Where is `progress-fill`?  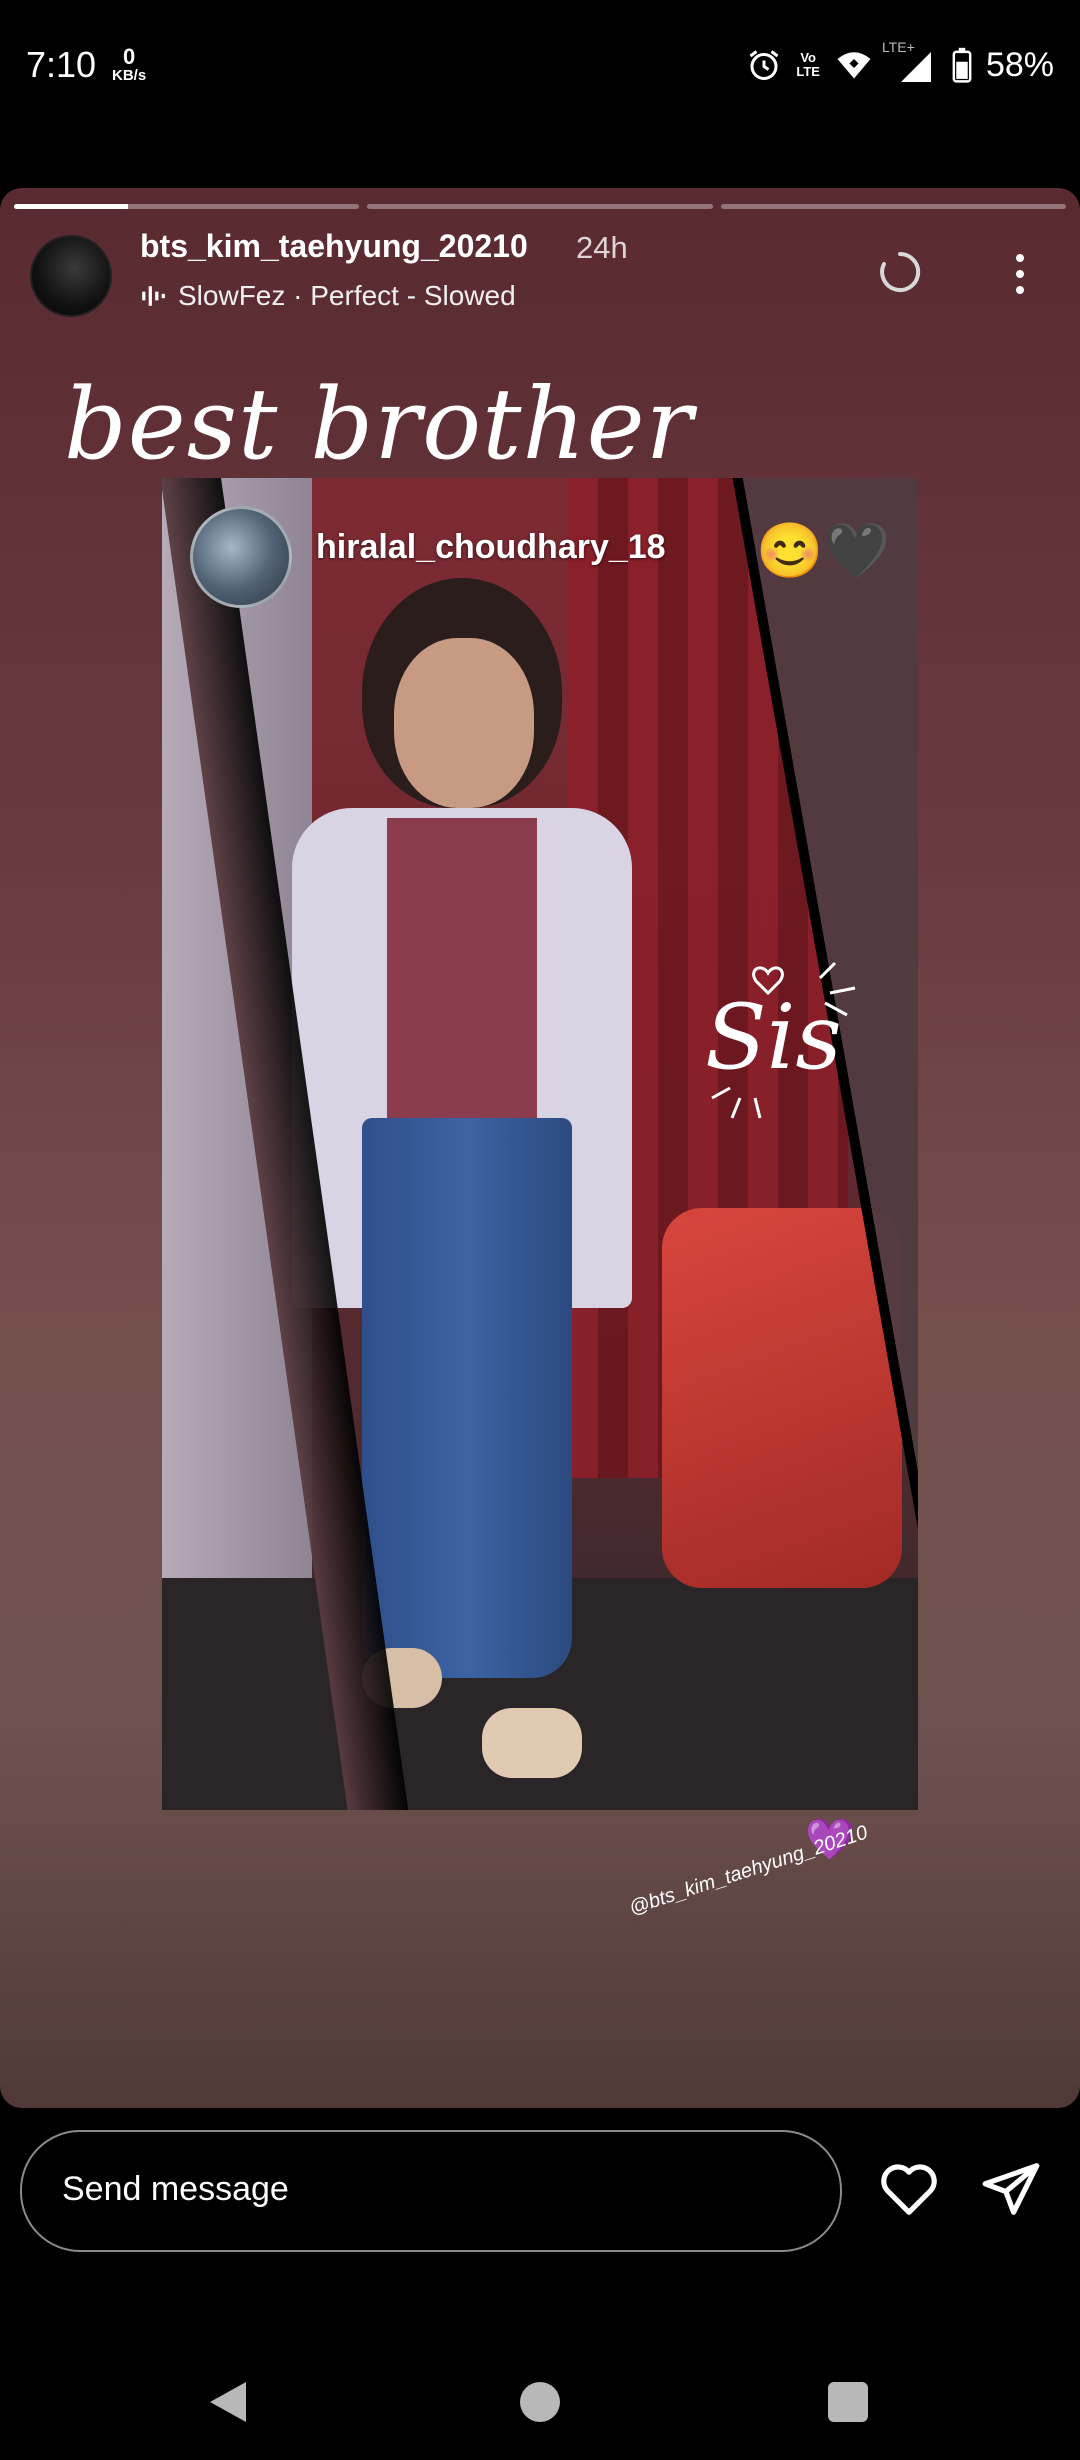 progress-fill is located at coordinates (71, 206).